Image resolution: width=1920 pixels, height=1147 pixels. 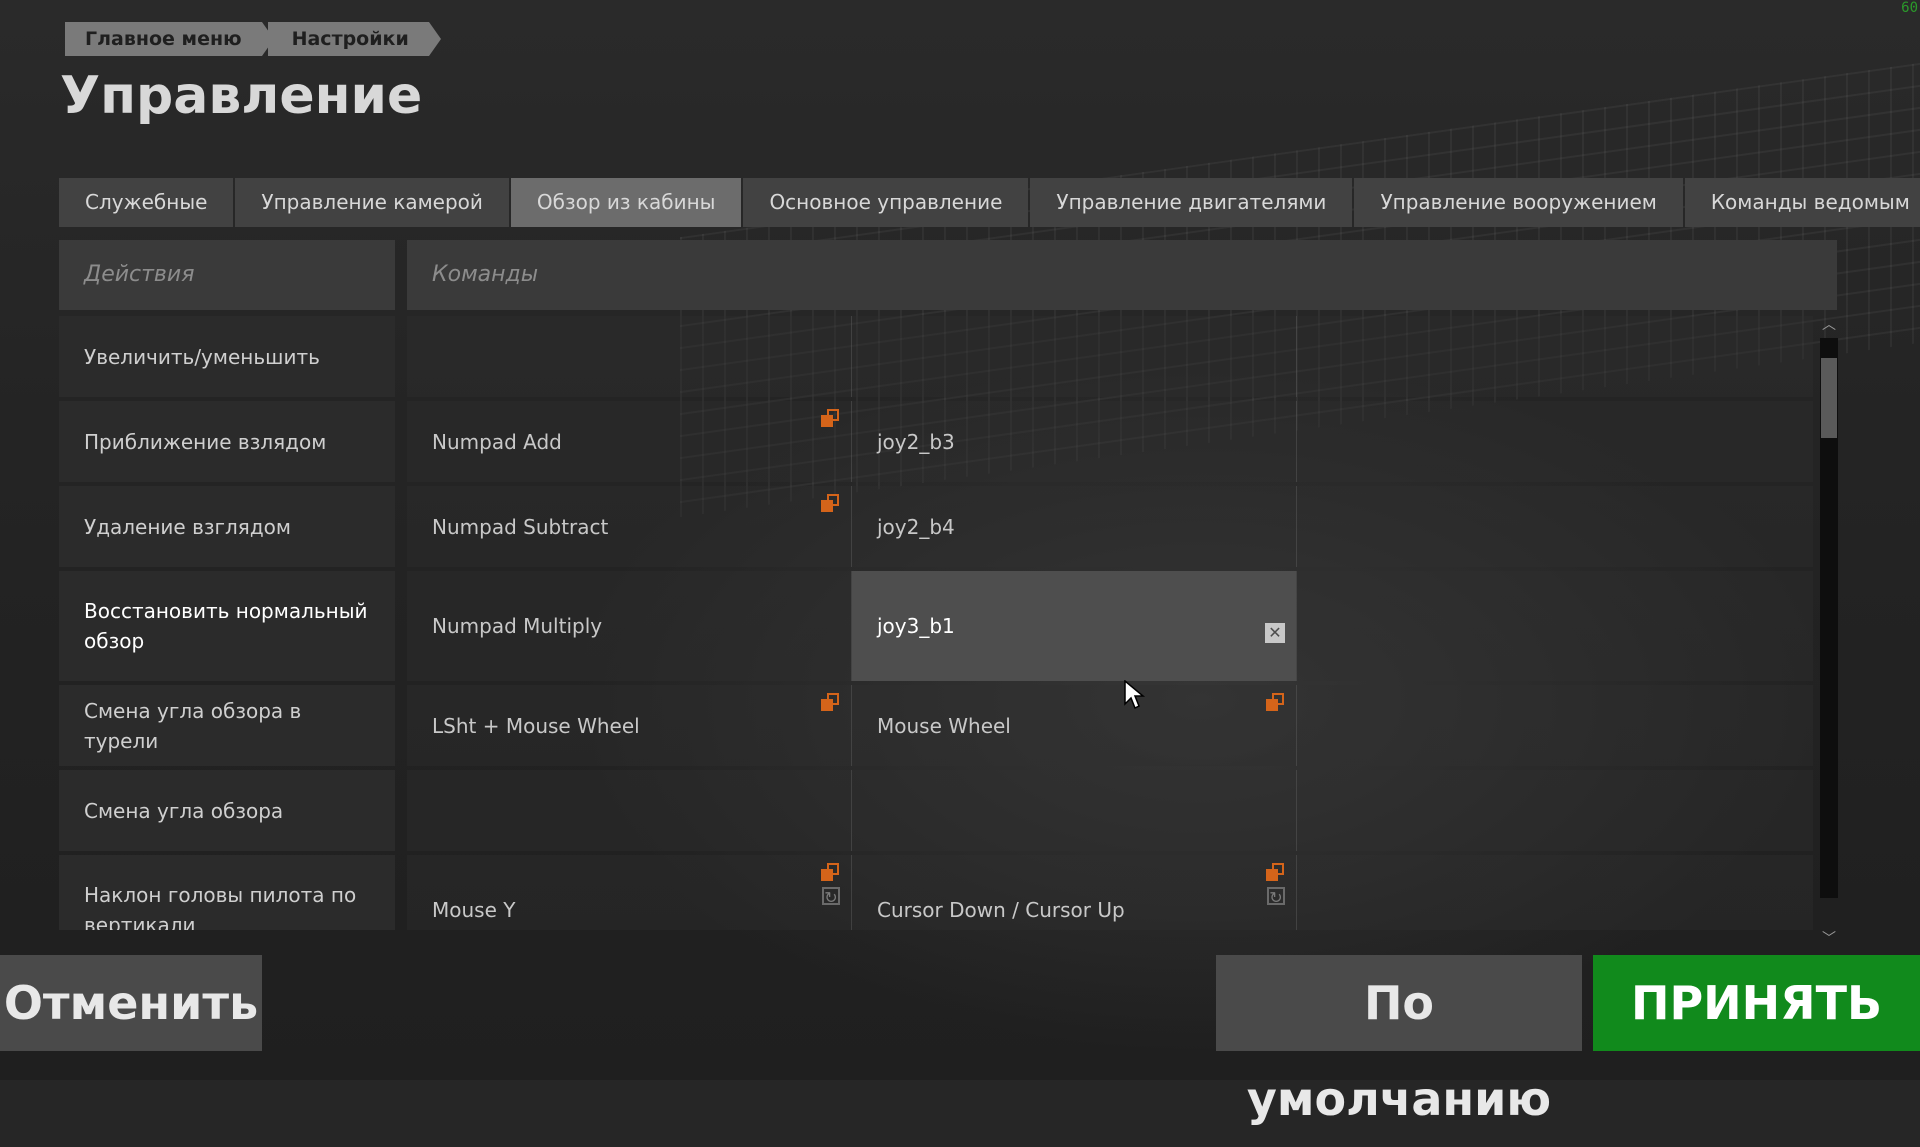 I want to click on accept-button: ПРИНЯТЬ, so click(x=1756, y=1003).